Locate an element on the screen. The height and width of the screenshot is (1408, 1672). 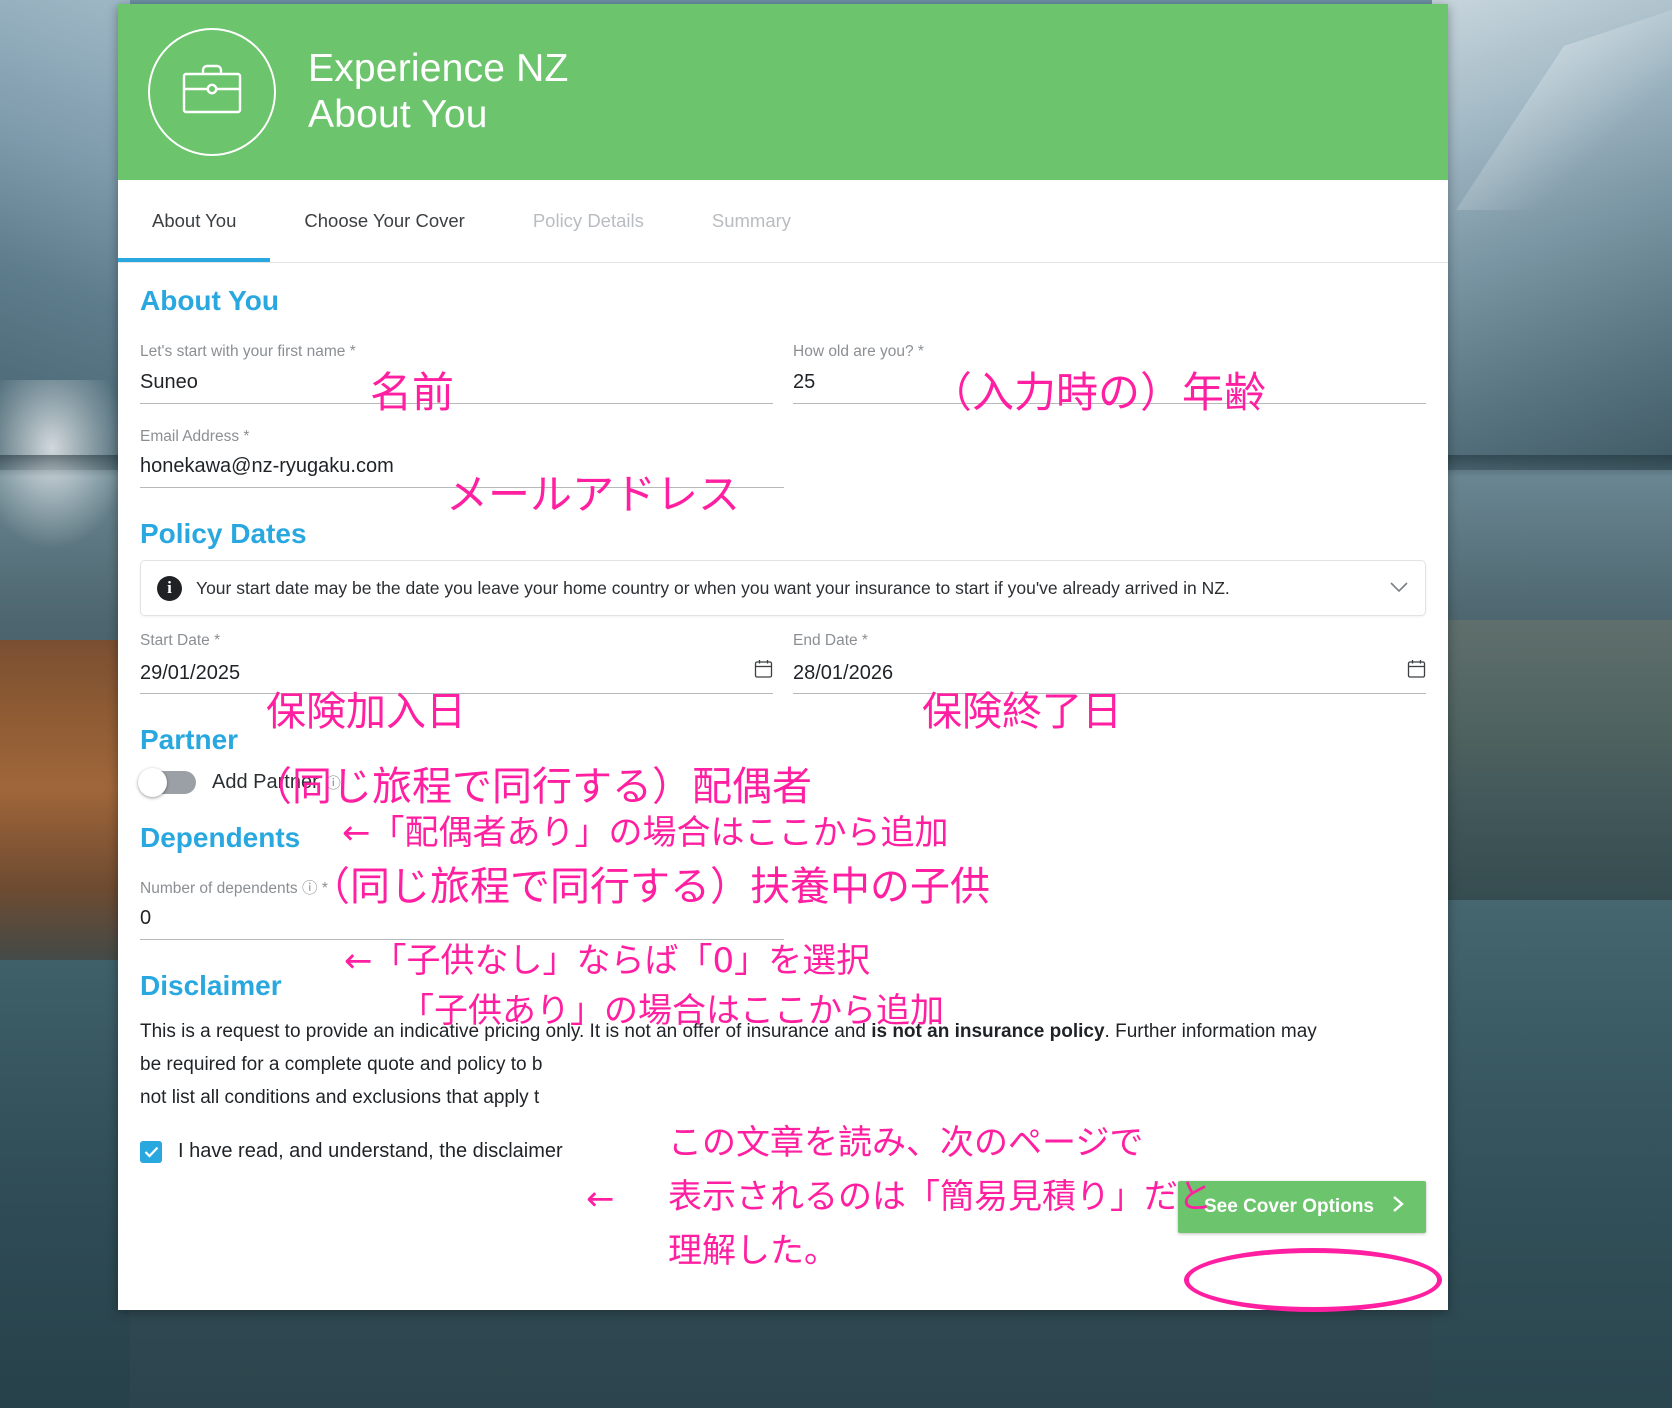
section-title-disclaimer: Disclaimer is located at coordinates (211, 986).